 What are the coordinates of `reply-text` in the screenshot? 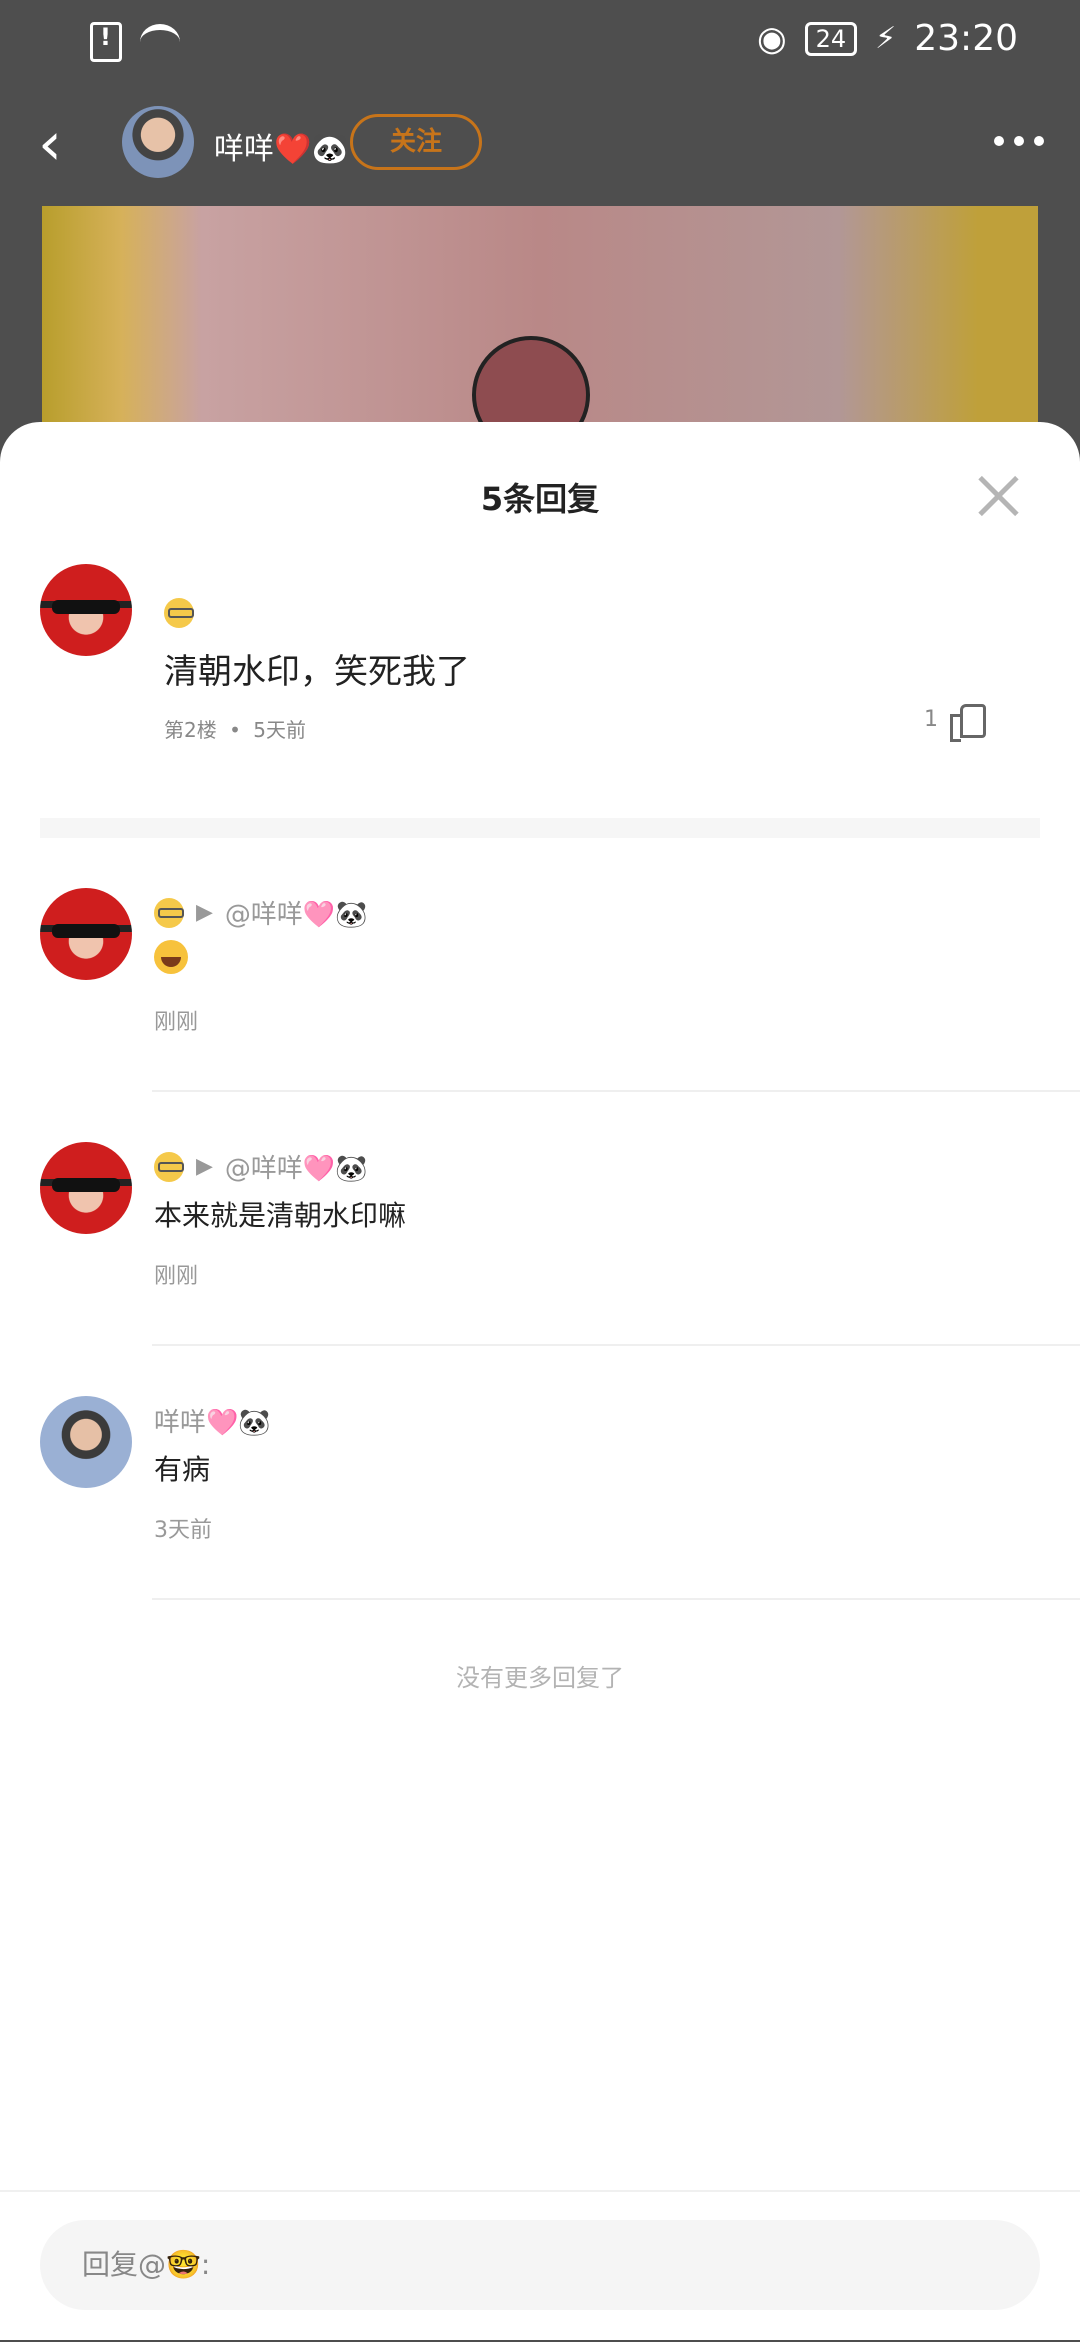 It's located at (171, 960).